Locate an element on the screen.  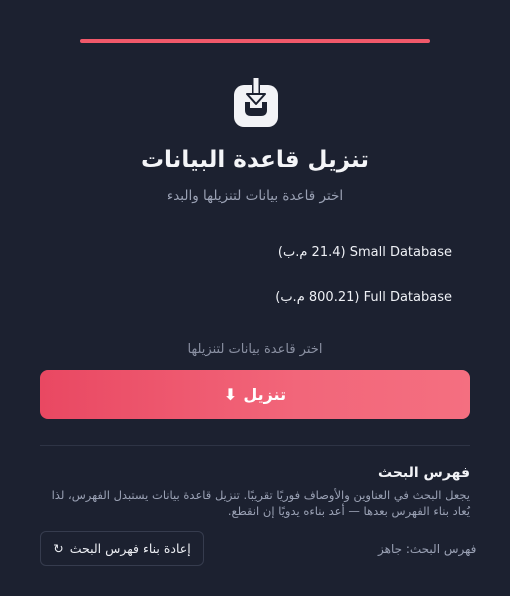
download-button-label: تنزيل is located at coordinates (265, 394).